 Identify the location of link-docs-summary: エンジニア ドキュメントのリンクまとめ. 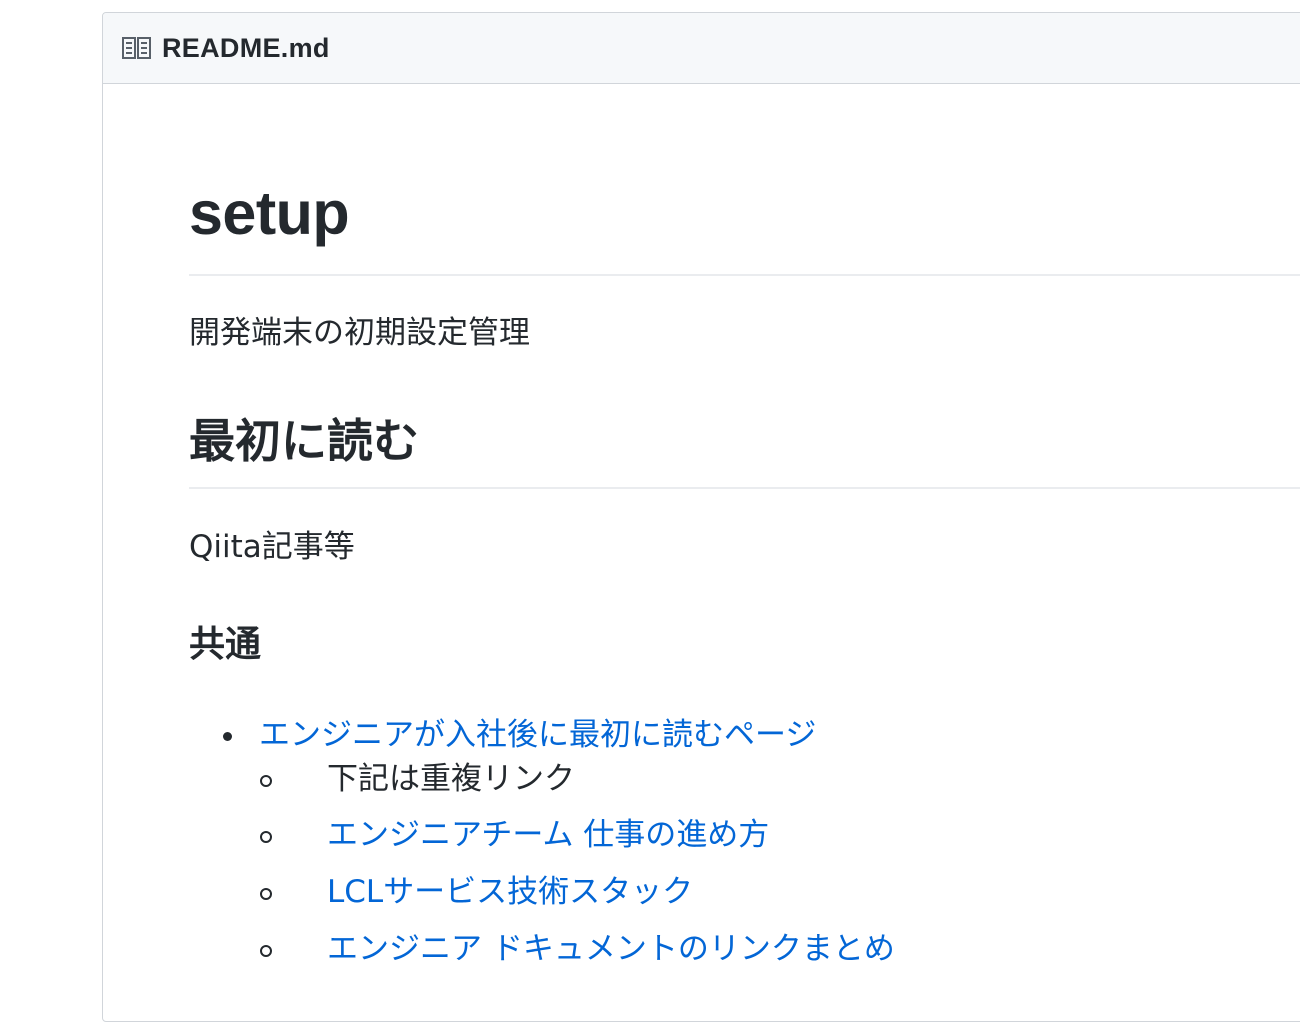
(611, 949).